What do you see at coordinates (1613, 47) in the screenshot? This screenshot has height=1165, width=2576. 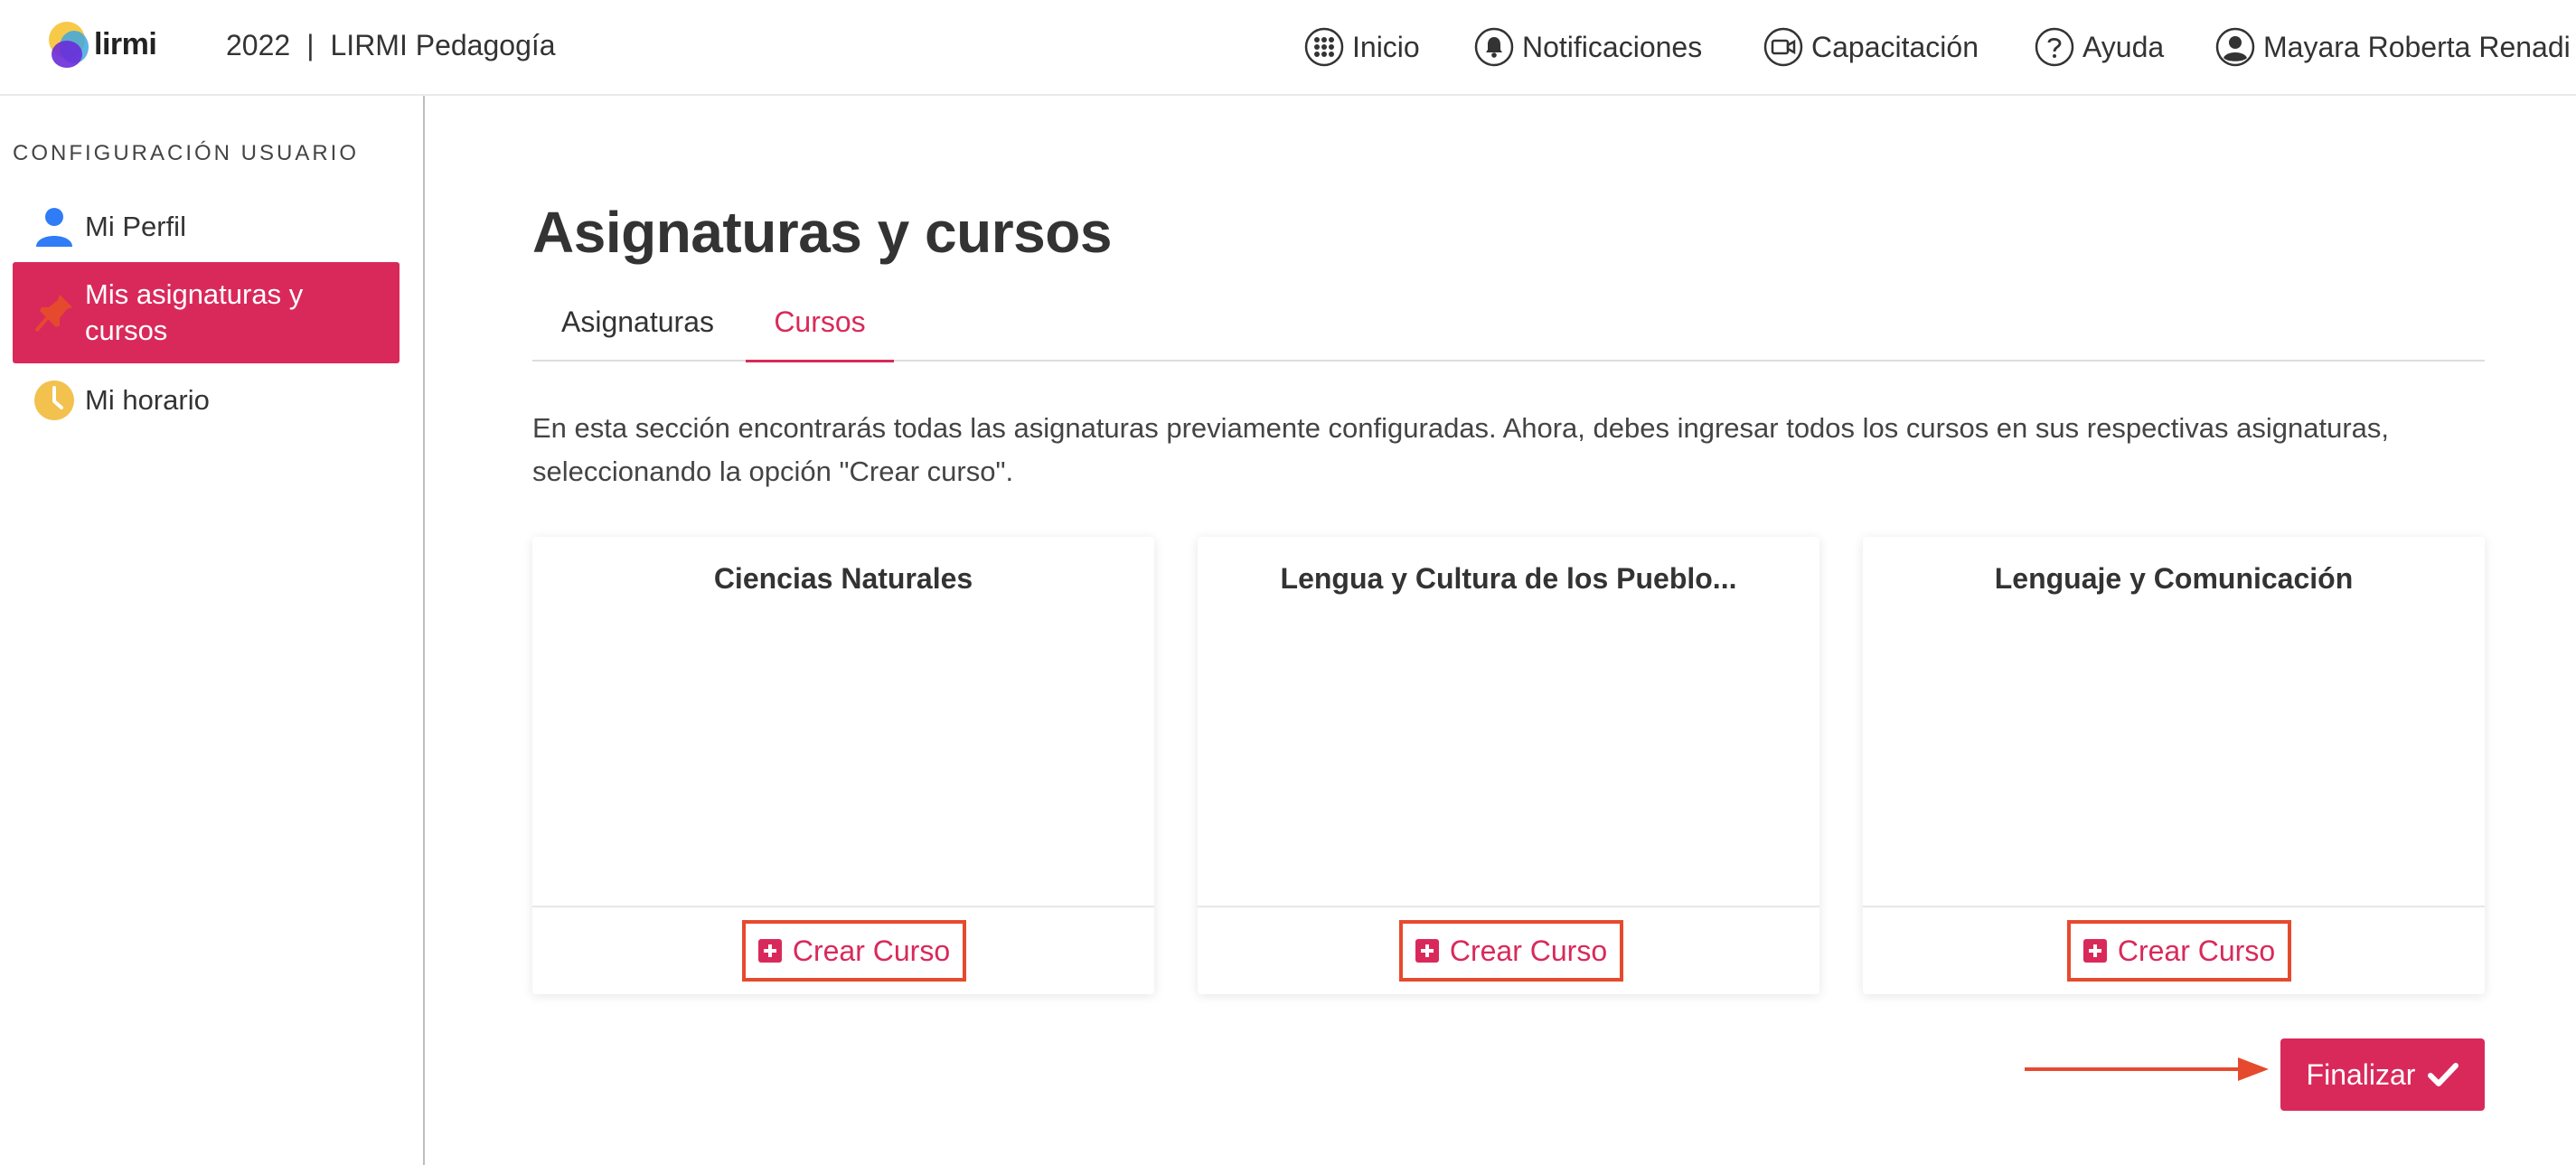 I see `nav-notificaciones-label: Notificaciones` at bounding box center [1613, 47].